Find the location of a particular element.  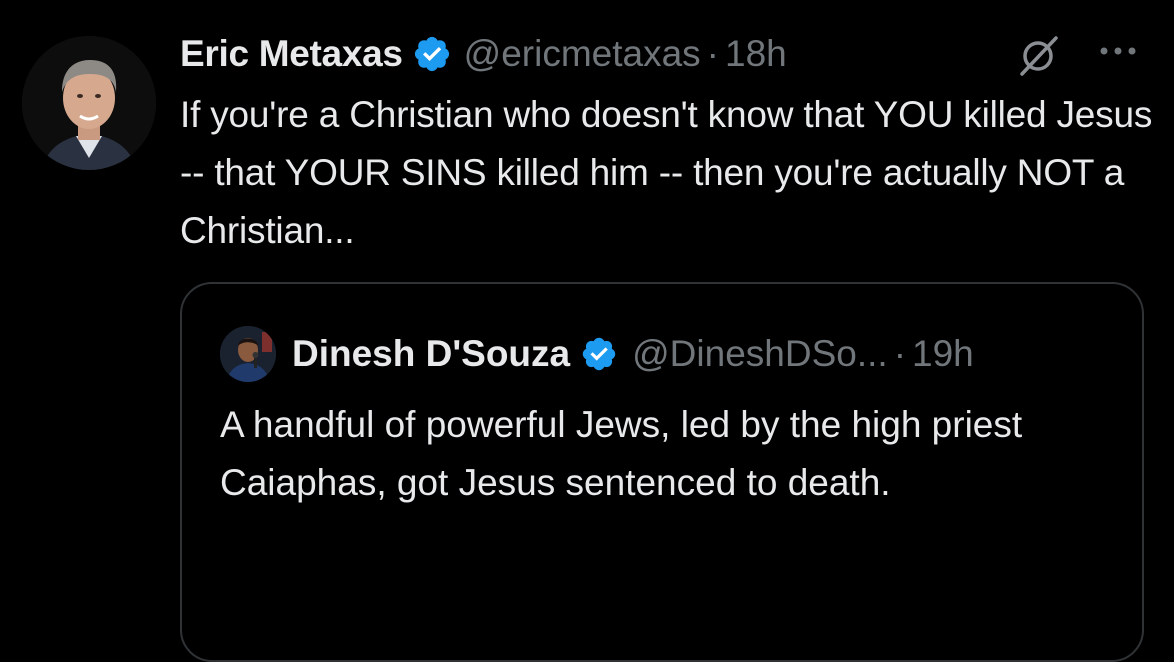

quoted-tweet-header: Dinesh D'Souza @DineshDSo... · 19h is located at coordinates (597, 354).